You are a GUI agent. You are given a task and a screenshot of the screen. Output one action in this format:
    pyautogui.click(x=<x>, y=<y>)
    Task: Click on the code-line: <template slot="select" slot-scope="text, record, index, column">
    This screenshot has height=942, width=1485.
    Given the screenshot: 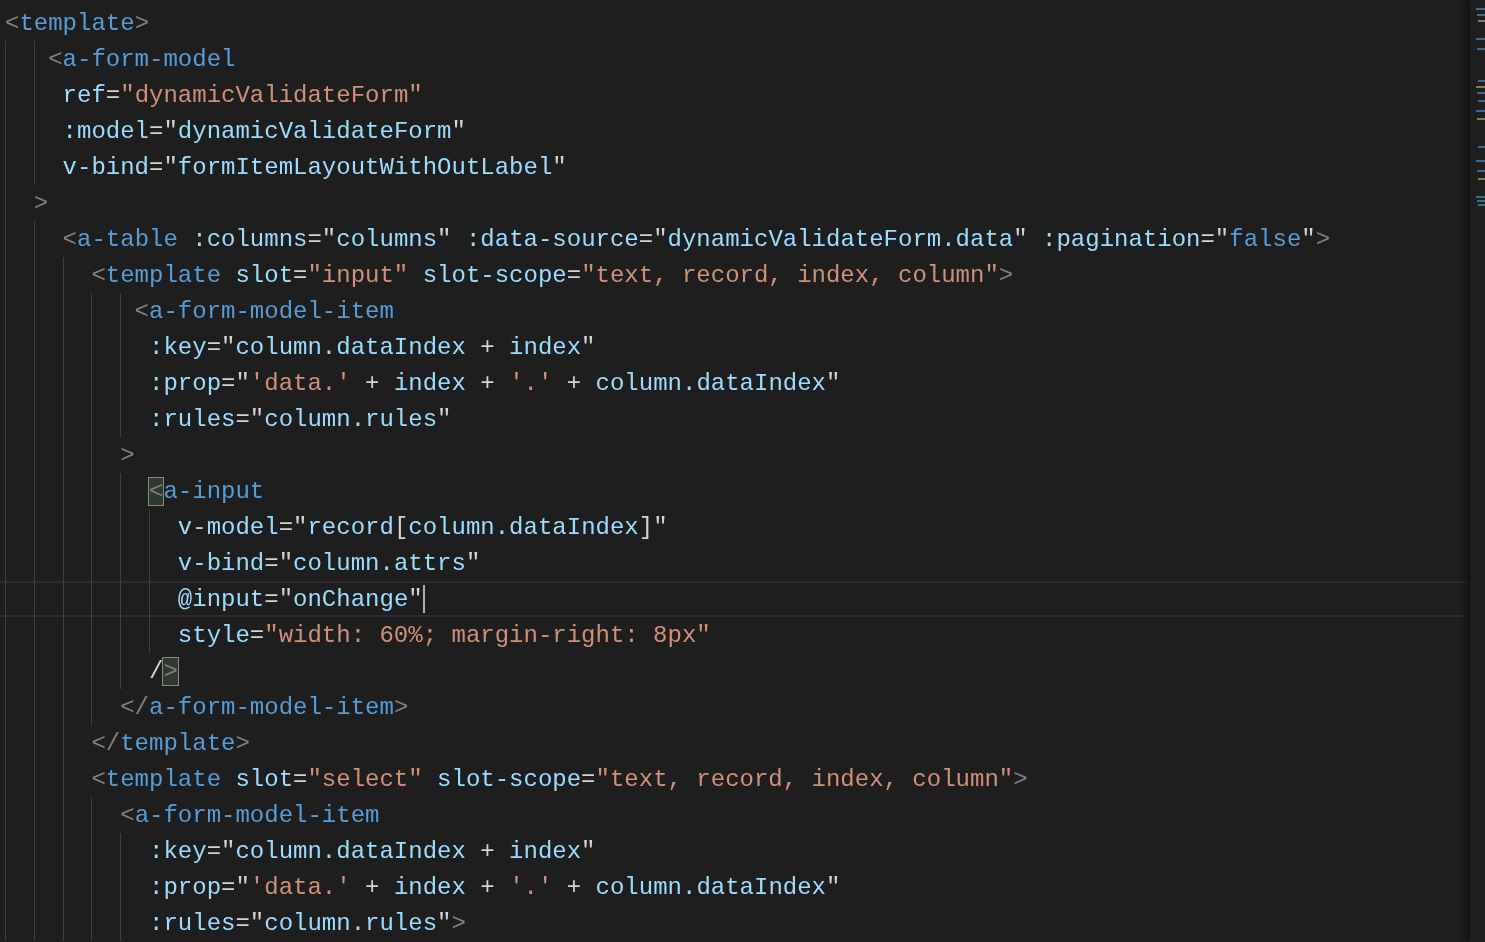 What is the action you would take?
    pyautogui.click(x=559, y=779)
    